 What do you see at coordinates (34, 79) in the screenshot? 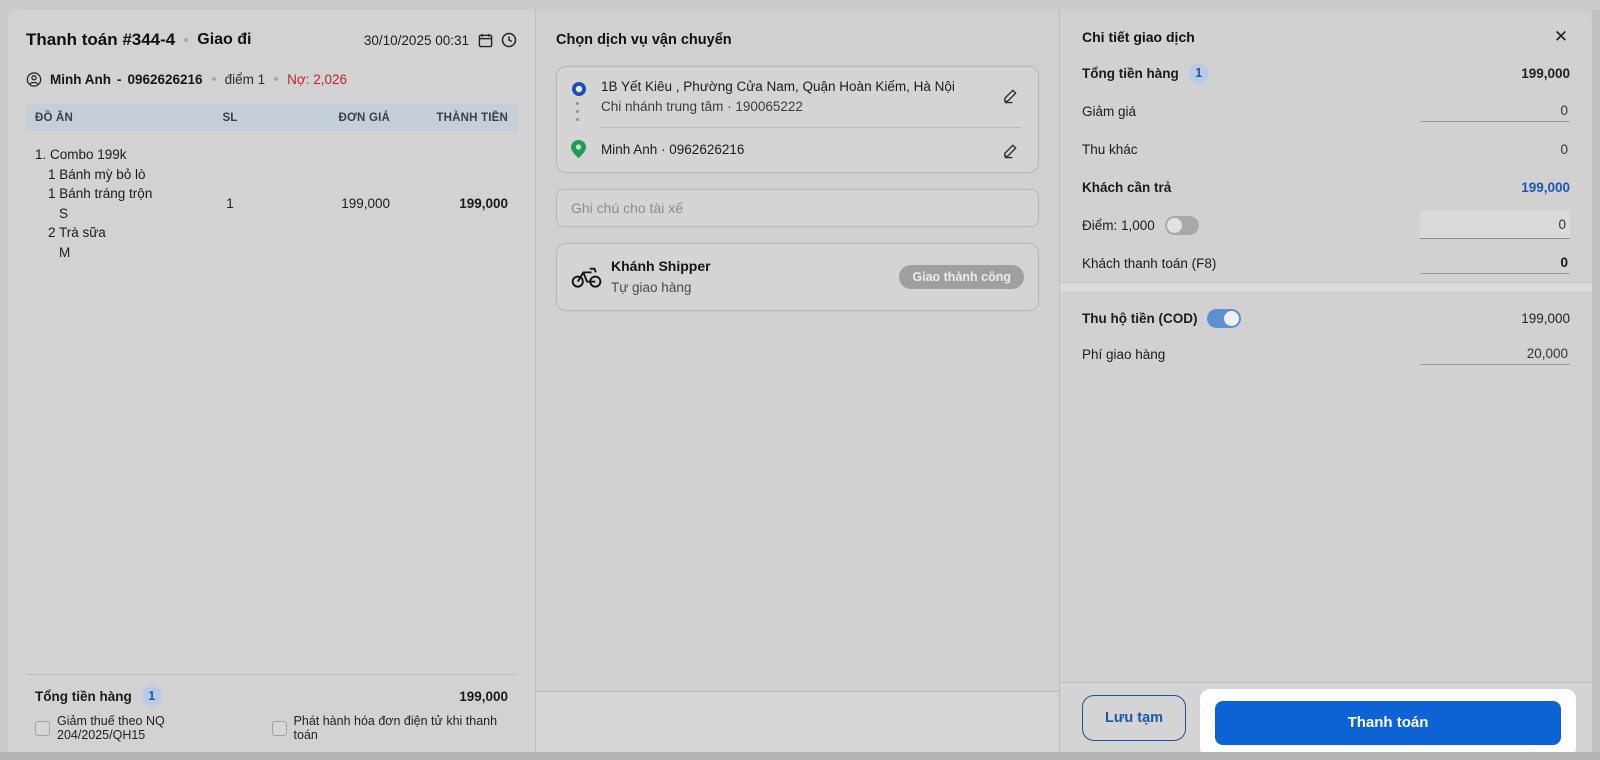
I see `customer-icon` at bounding box center [34, 79].